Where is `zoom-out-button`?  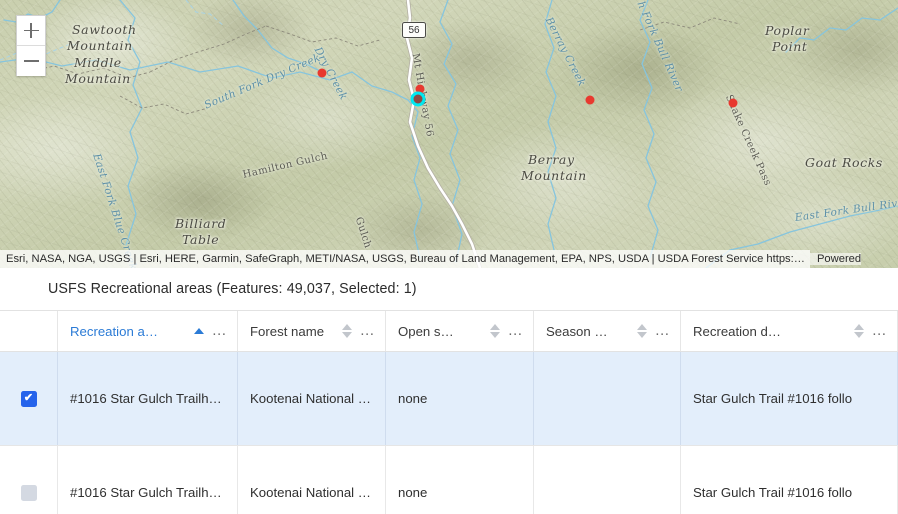
zoom-out-button is located at coordinates (31, 61).